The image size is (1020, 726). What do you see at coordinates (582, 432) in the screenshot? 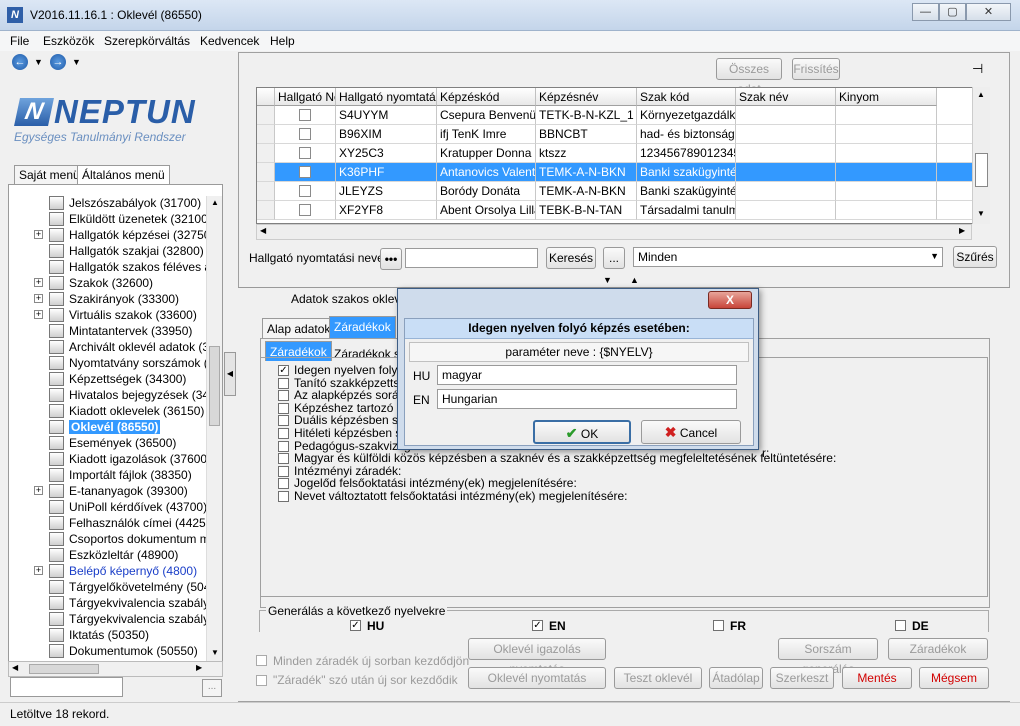
I see `ok-button: ✔ OK` at bounding box center [582, 432].